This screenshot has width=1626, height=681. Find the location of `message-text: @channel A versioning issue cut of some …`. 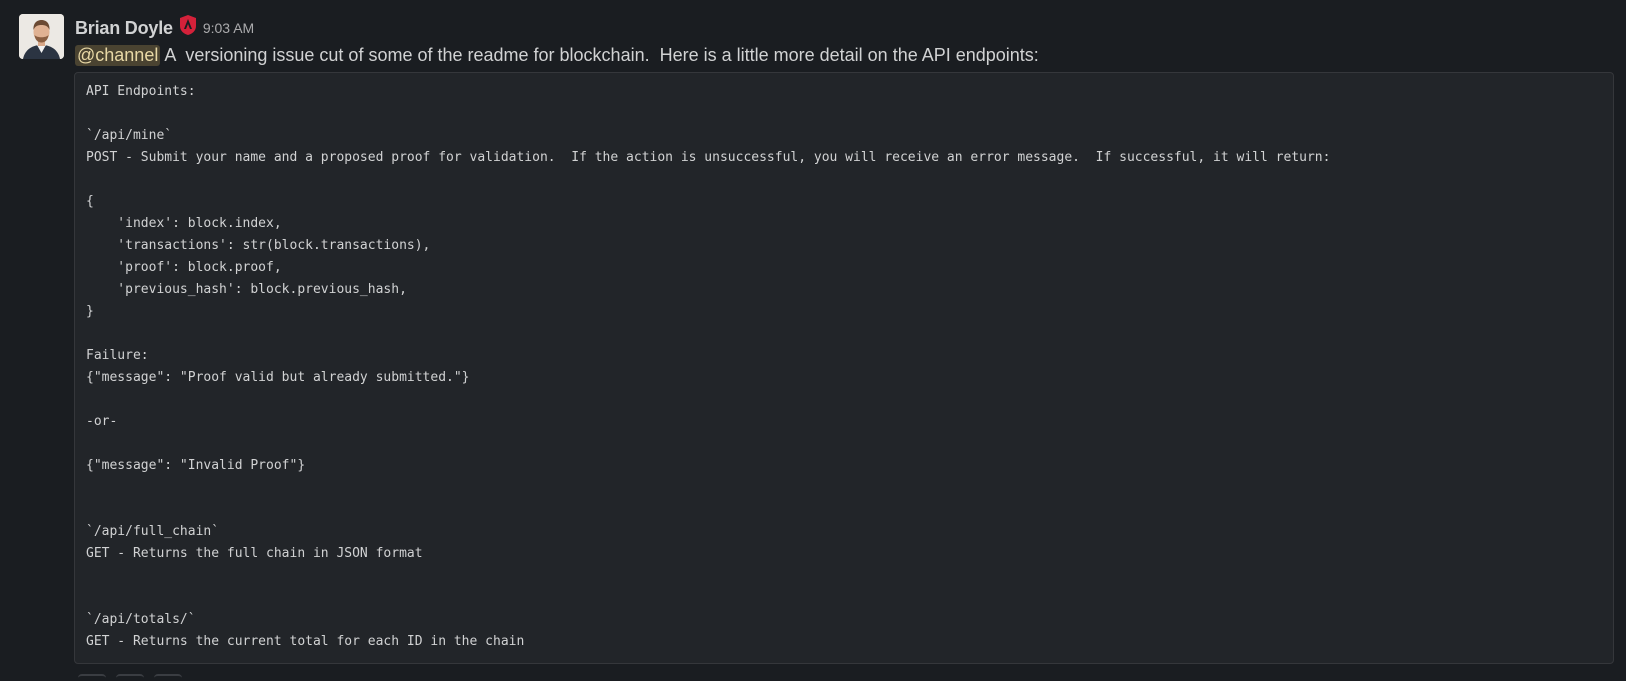

message-text: @channel A versioning issue cut of some … is located at coordinates (557, 55).